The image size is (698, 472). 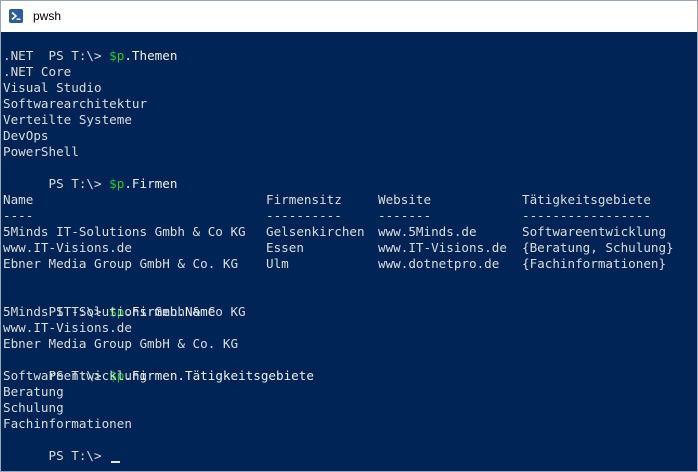 I want to click on output-line: Softwarearchitektur, so click(x=75, y=103).